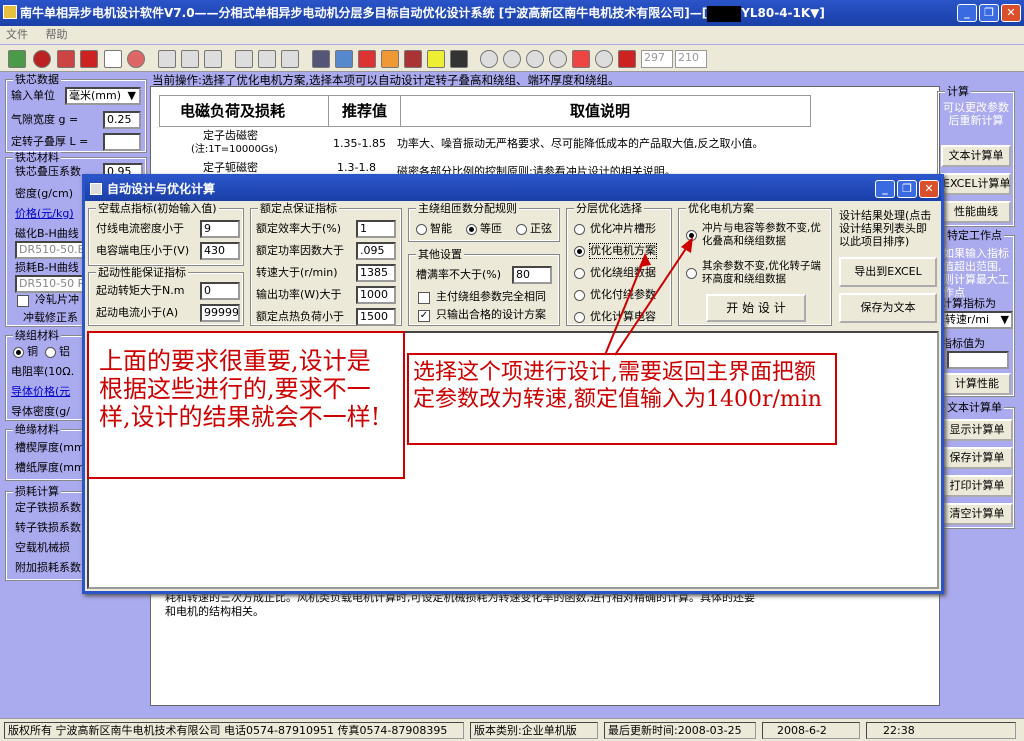  I want to click on toolbar: 297 210, so click(512, 58).